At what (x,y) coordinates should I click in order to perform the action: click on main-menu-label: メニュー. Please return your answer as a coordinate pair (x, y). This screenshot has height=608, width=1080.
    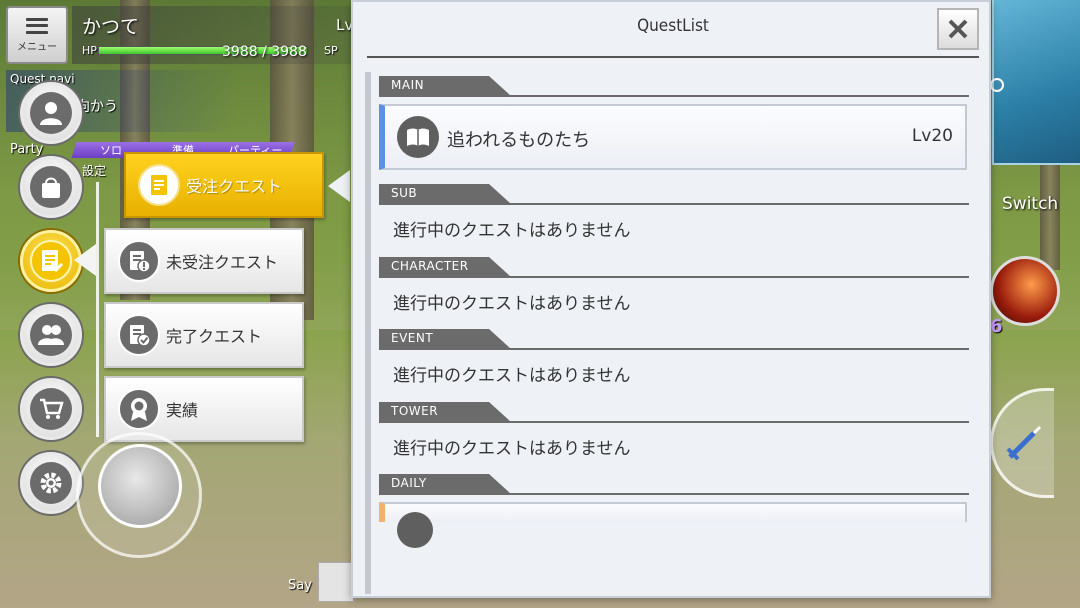
    Looking at the image, I should click on (37, 47).